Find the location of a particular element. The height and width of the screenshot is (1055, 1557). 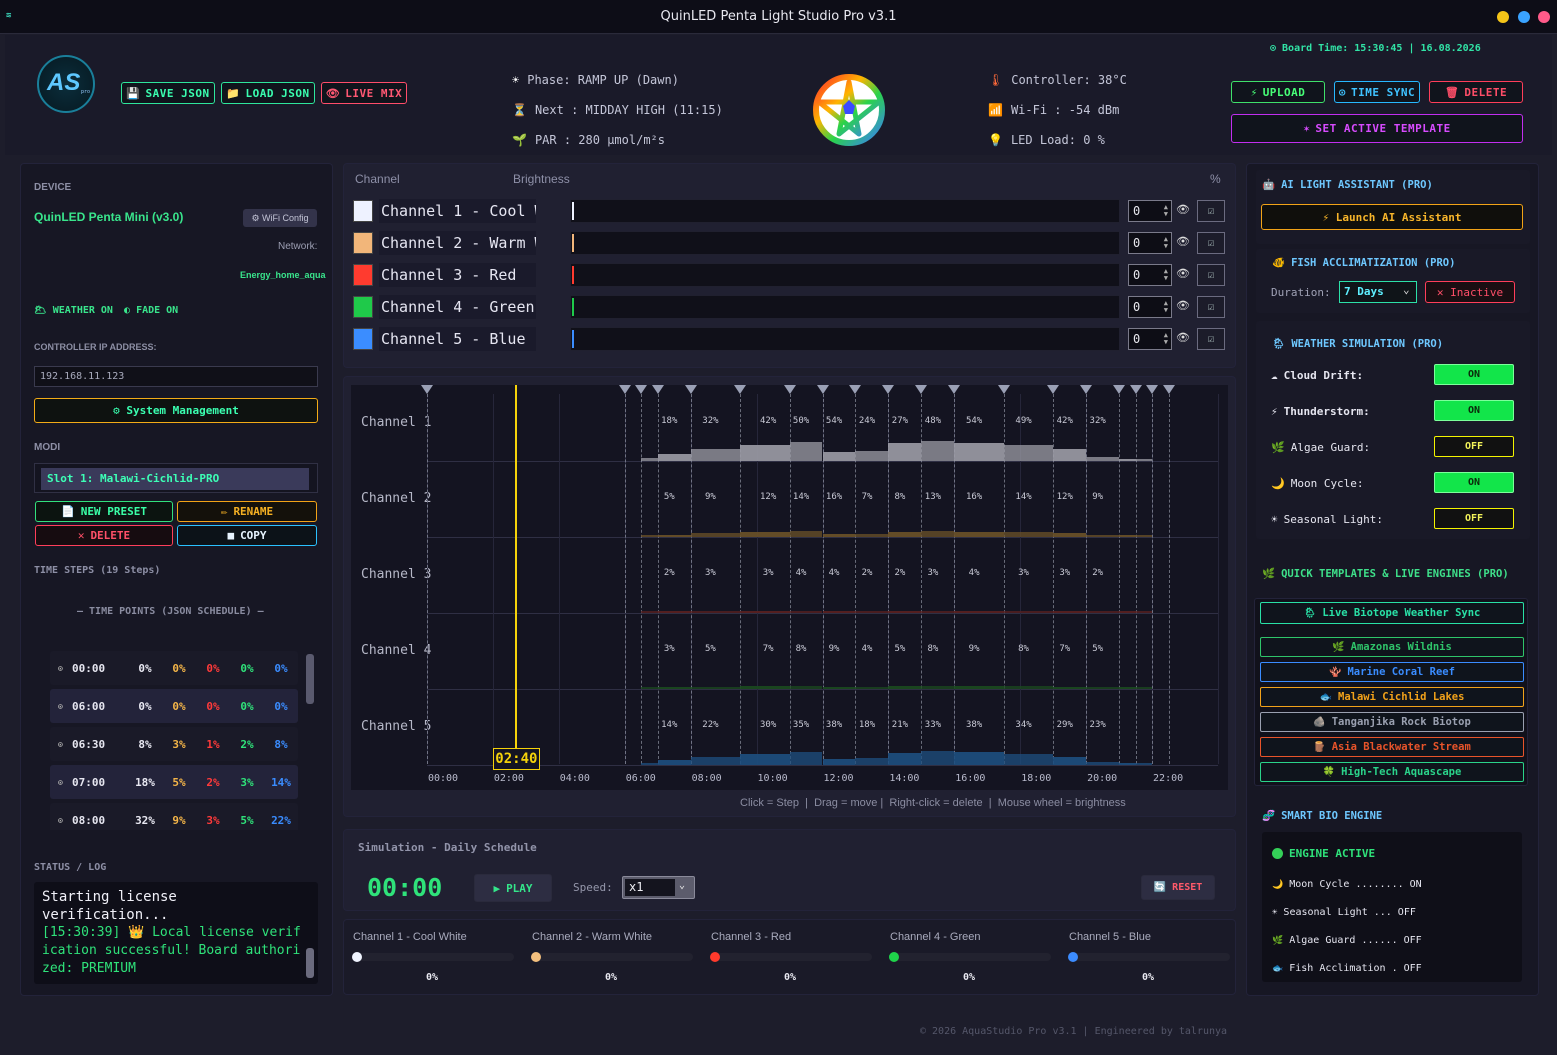

save-json-button: 💾 SAVE JSON is located at coordinates (168, 93).